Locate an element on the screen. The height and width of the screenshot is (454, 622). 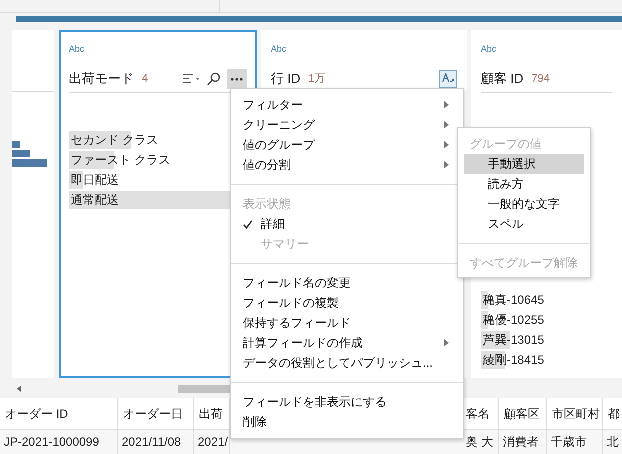
field-title: 顧客 ID is located at coordinates (502, 79).